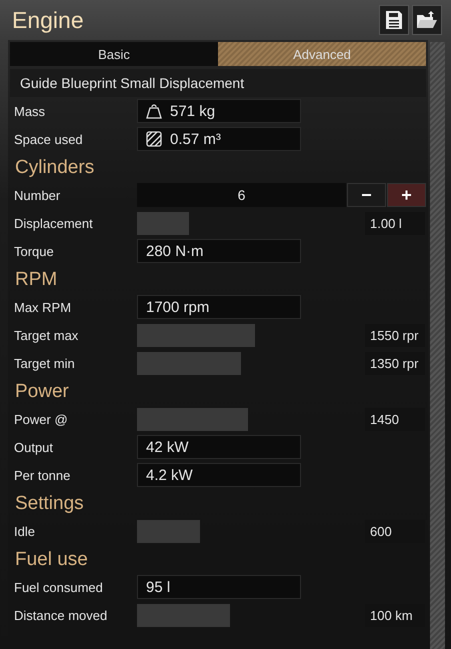 The height and width of the screenshot is (649, 451). Describe the element at coordinates (48, 20) in the screenshot. I see `window-title: Engine` at that location.